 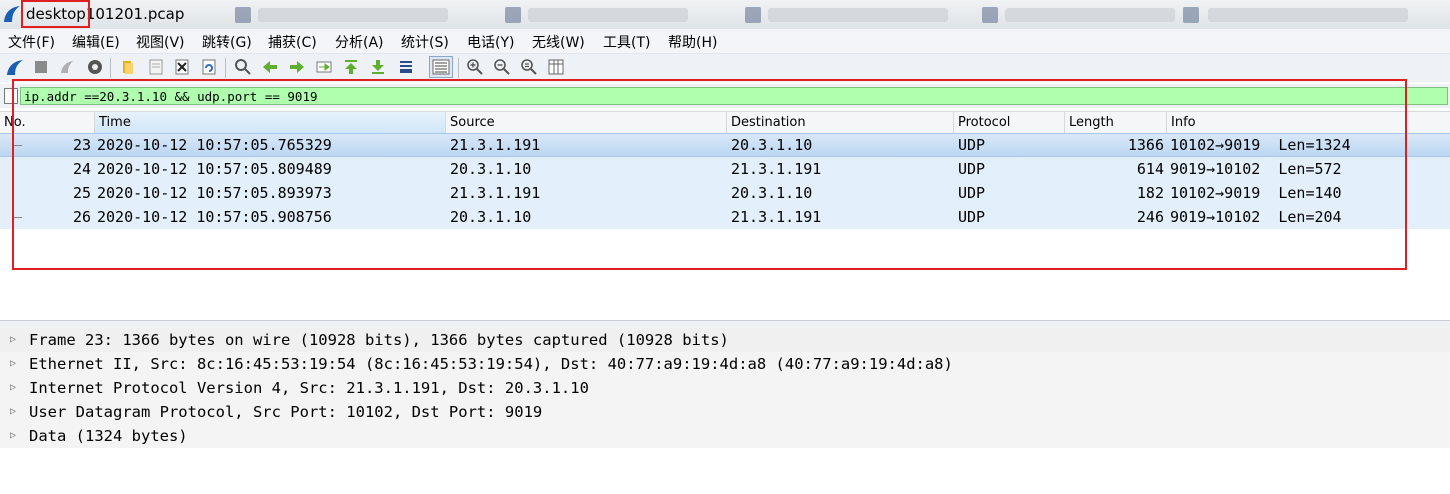 I want to click on menu-view: 视图(V), so click(x=160, y=42).